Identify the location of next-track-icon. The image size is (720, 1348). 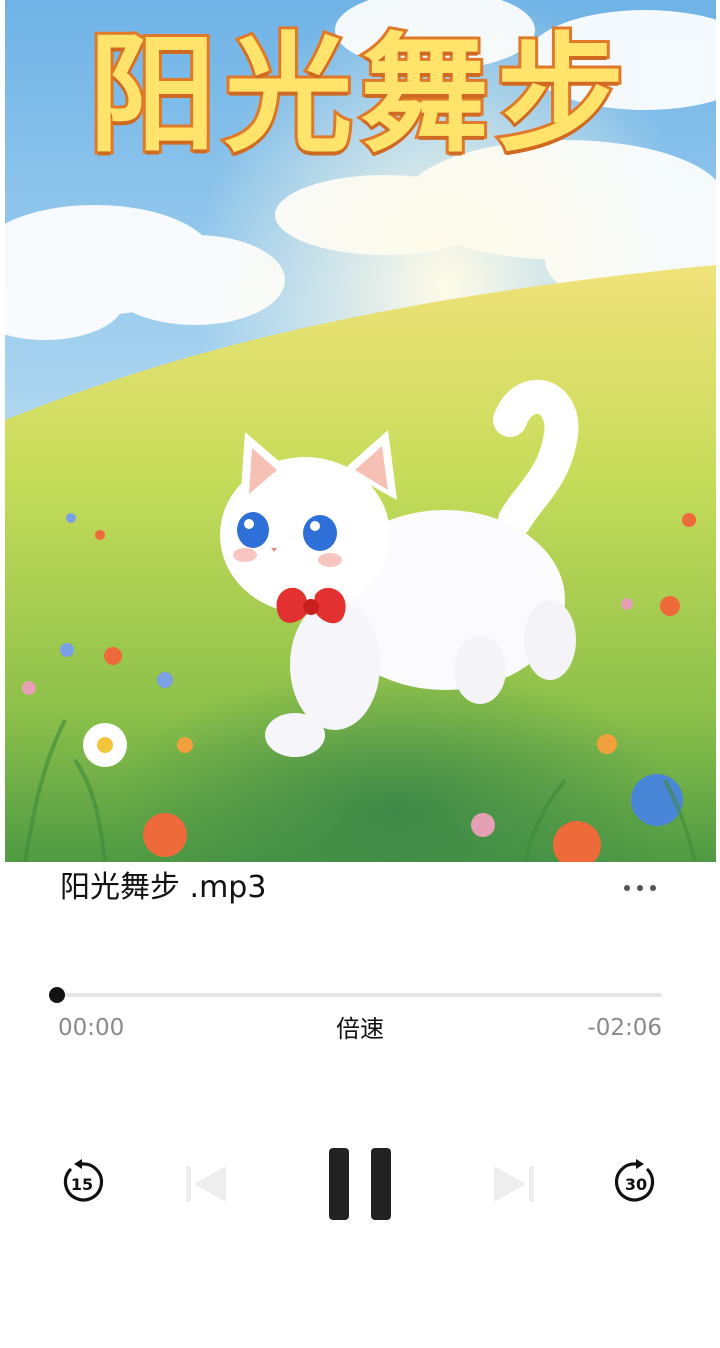
(514, 1184).